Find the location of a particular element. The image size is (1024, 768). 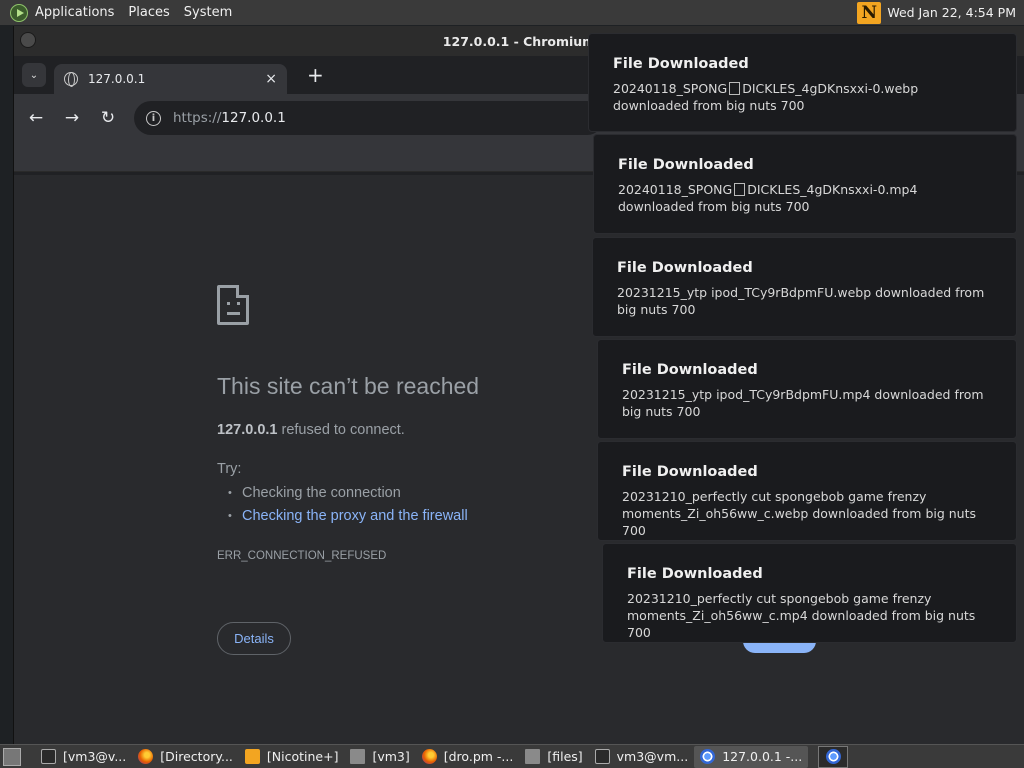

window-menu-button is located at coordinates (28, 40).